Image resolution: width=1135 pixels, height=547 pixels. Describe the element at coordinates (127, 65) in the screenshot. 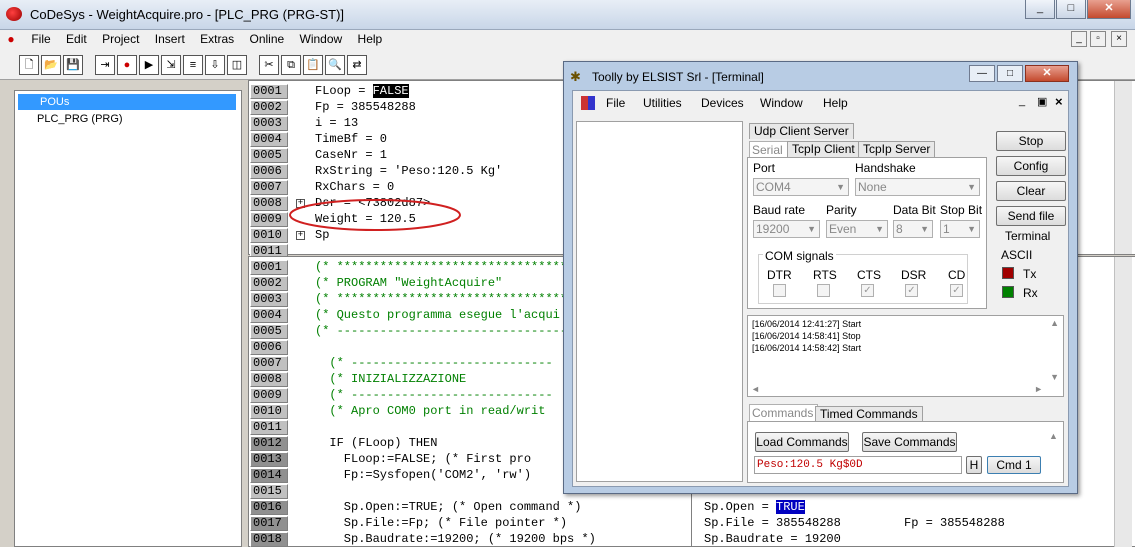

I see `stop-icon: ●` at that location.